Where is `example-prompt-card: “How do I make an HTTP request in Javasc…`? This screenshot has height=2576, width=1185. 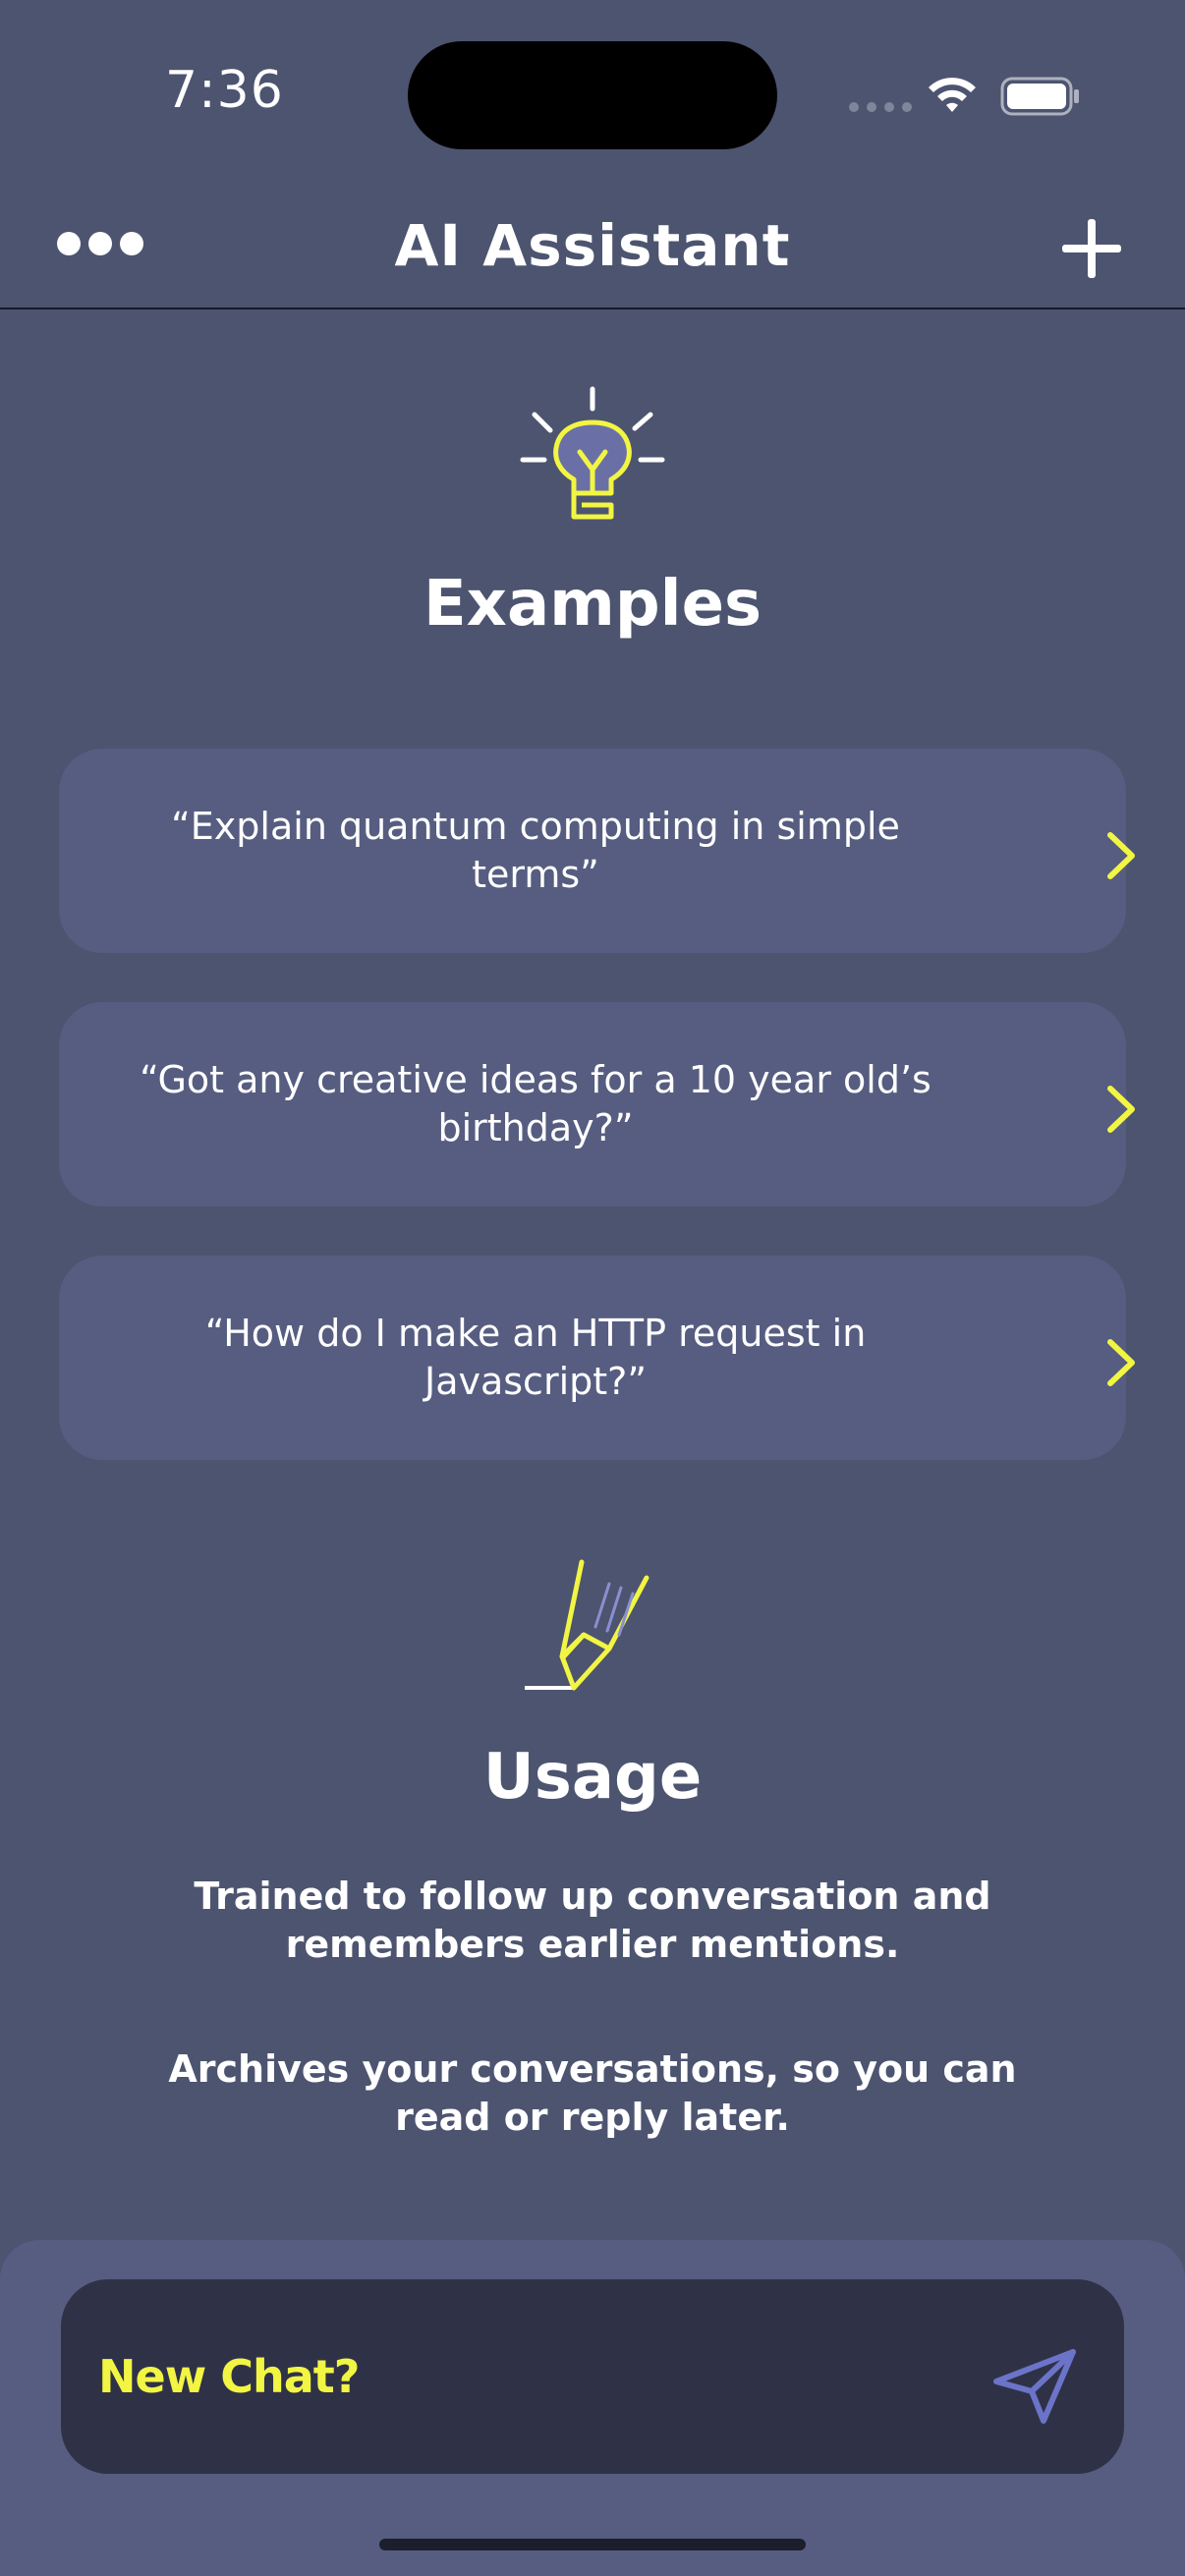 example-prompt-card: “How do I make an HTTP request in Javasc… is located at coordinates (597, 1358).